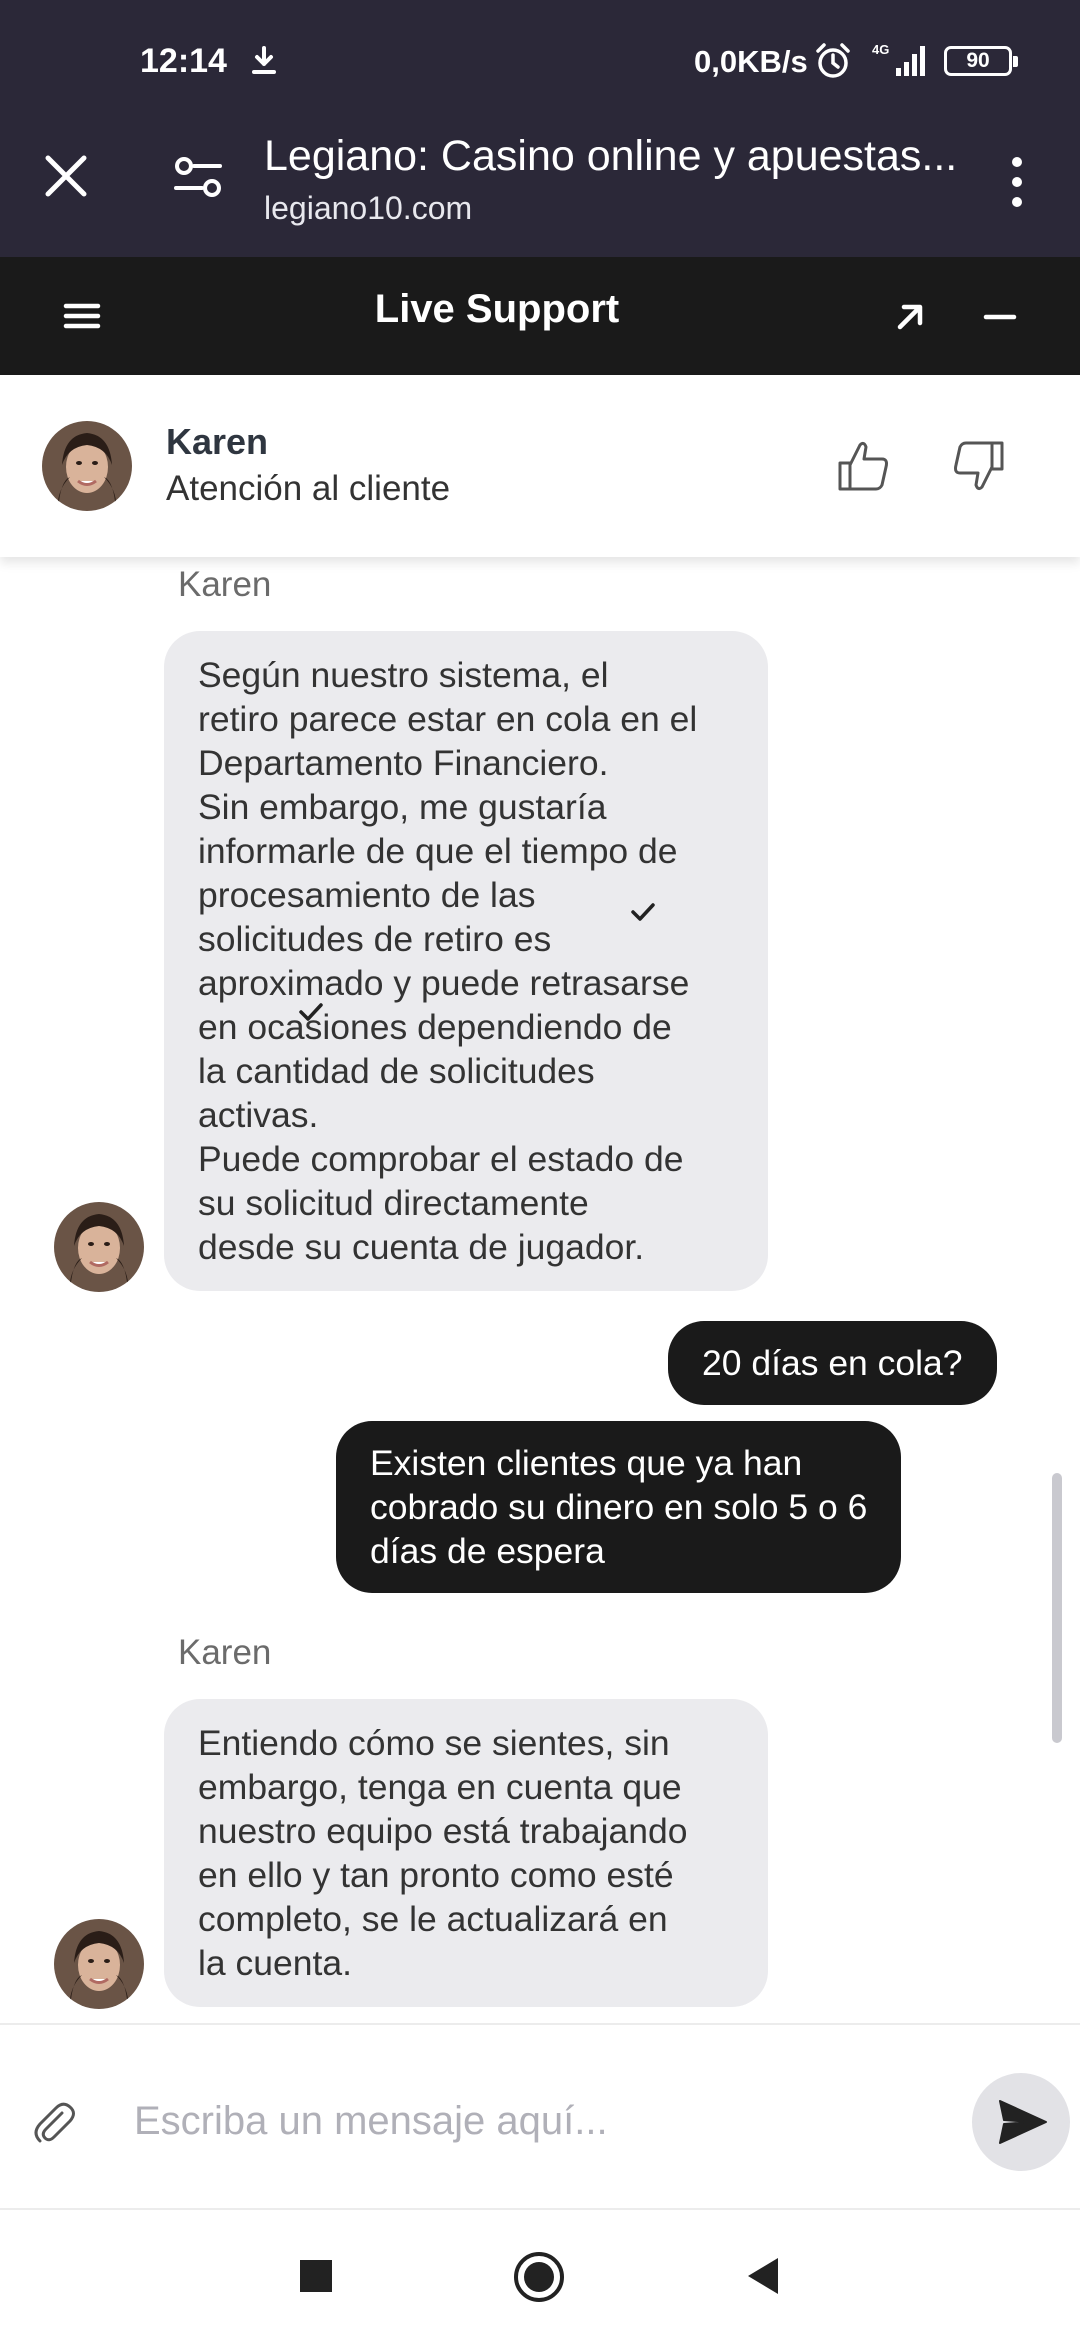 This screenshot has width=1080, height=2340. Describe the element at coordinates (436, 1875) in the screenshot. I see `message-line: en ello y tan pronto como esté` at that location.